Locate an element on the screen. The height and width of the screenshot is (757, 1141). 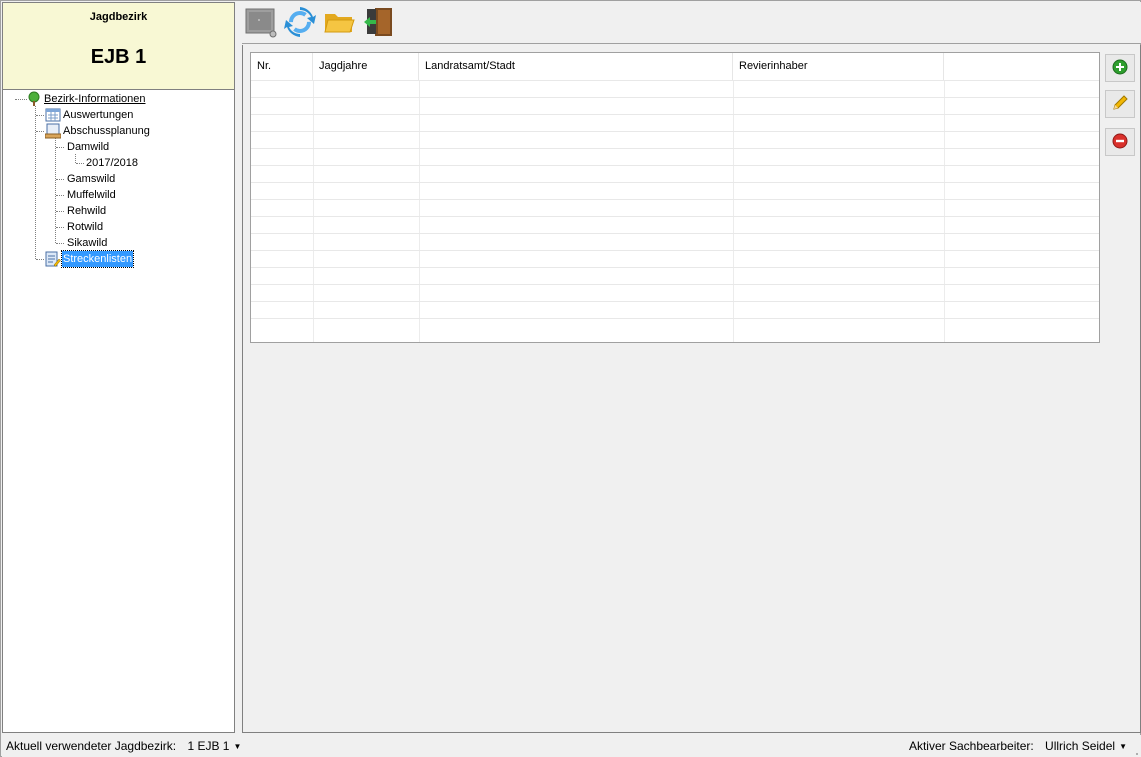
edit-pencil-icon is located at coordinates (1120, 104).